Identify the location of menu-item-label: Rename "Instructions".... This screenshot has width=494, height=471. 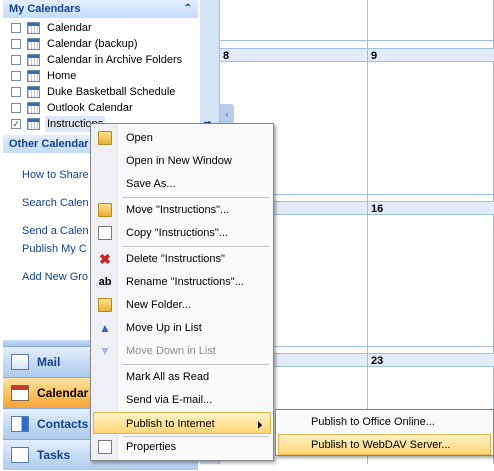
(185, 282).